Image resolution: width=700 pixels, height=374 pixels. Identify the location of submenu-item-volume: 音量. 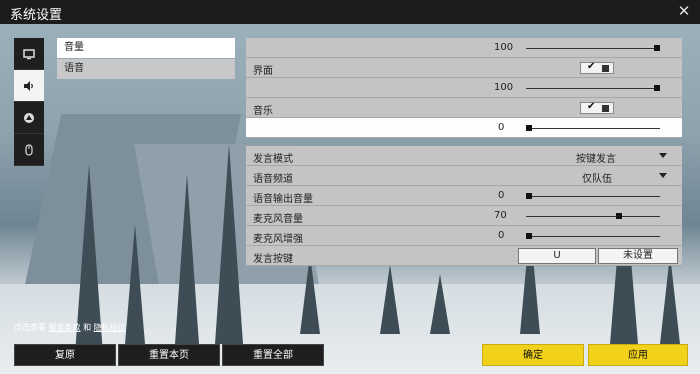
(146, 48).